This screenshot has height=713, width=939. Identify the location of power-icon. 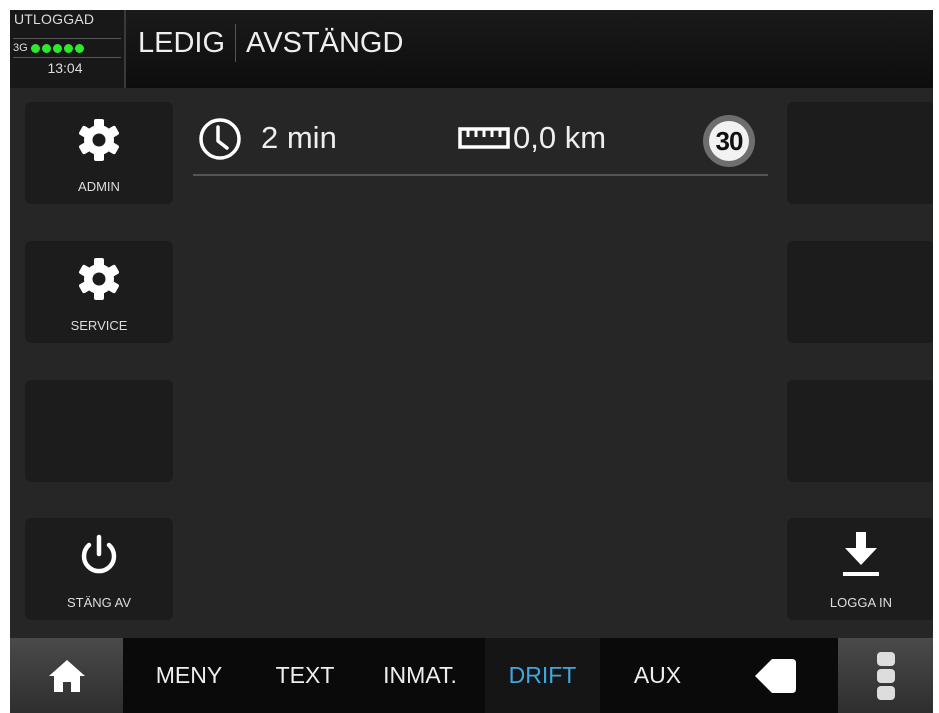
(99, 556).